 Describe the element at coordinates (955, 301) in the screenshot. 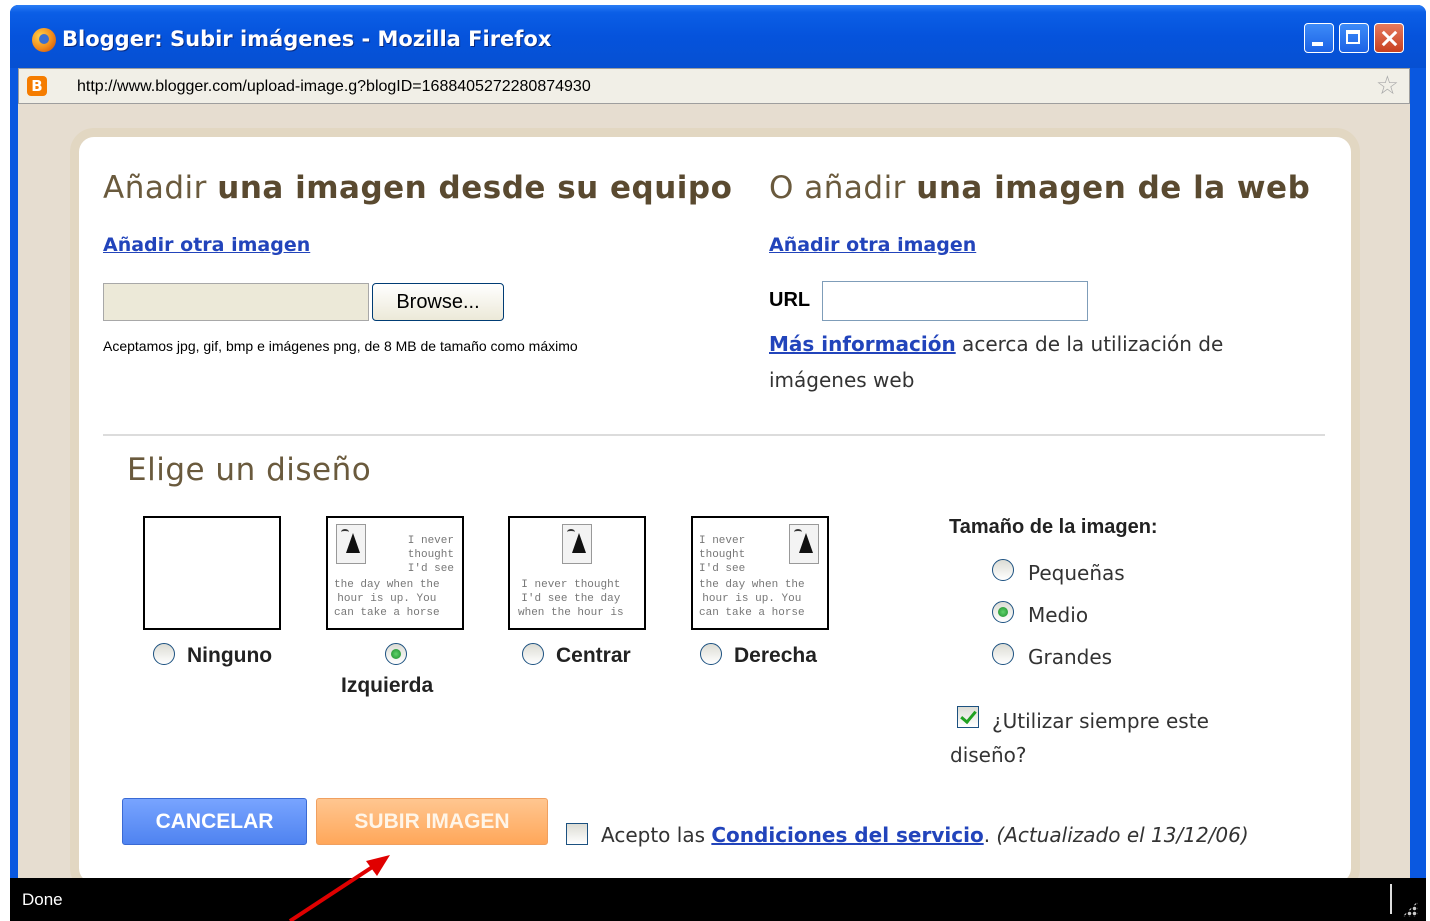

I see `url-input` at that location.